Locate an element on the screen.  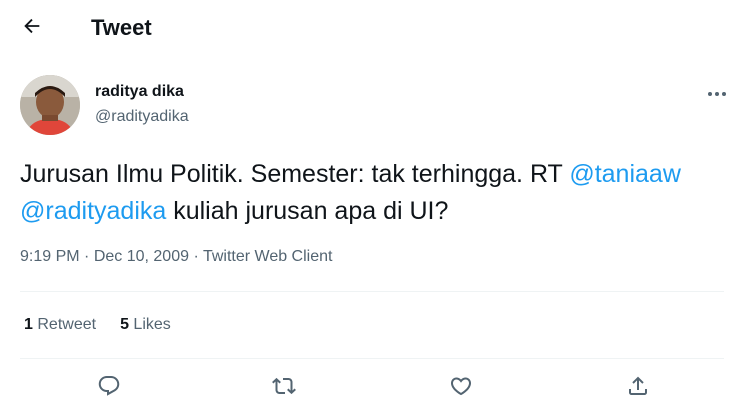
tweet-stats: 1 Retweet 5 Likes is located at coordinates (97, 325).